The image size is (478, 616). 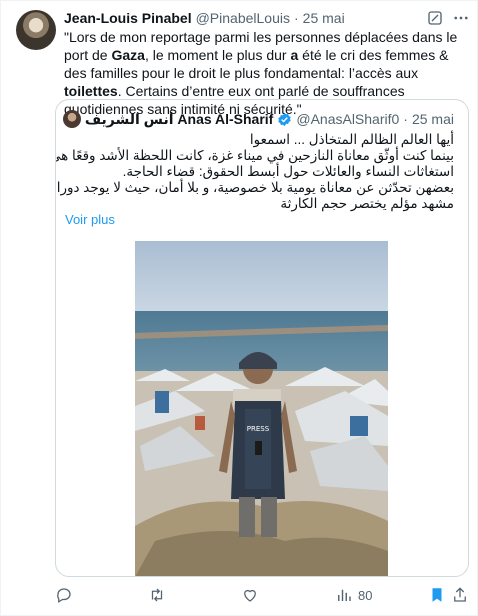 What do you see at coordinates (71, 119) in the screenshot?
I see `quote-avatar` at bounding box center [71, 119].